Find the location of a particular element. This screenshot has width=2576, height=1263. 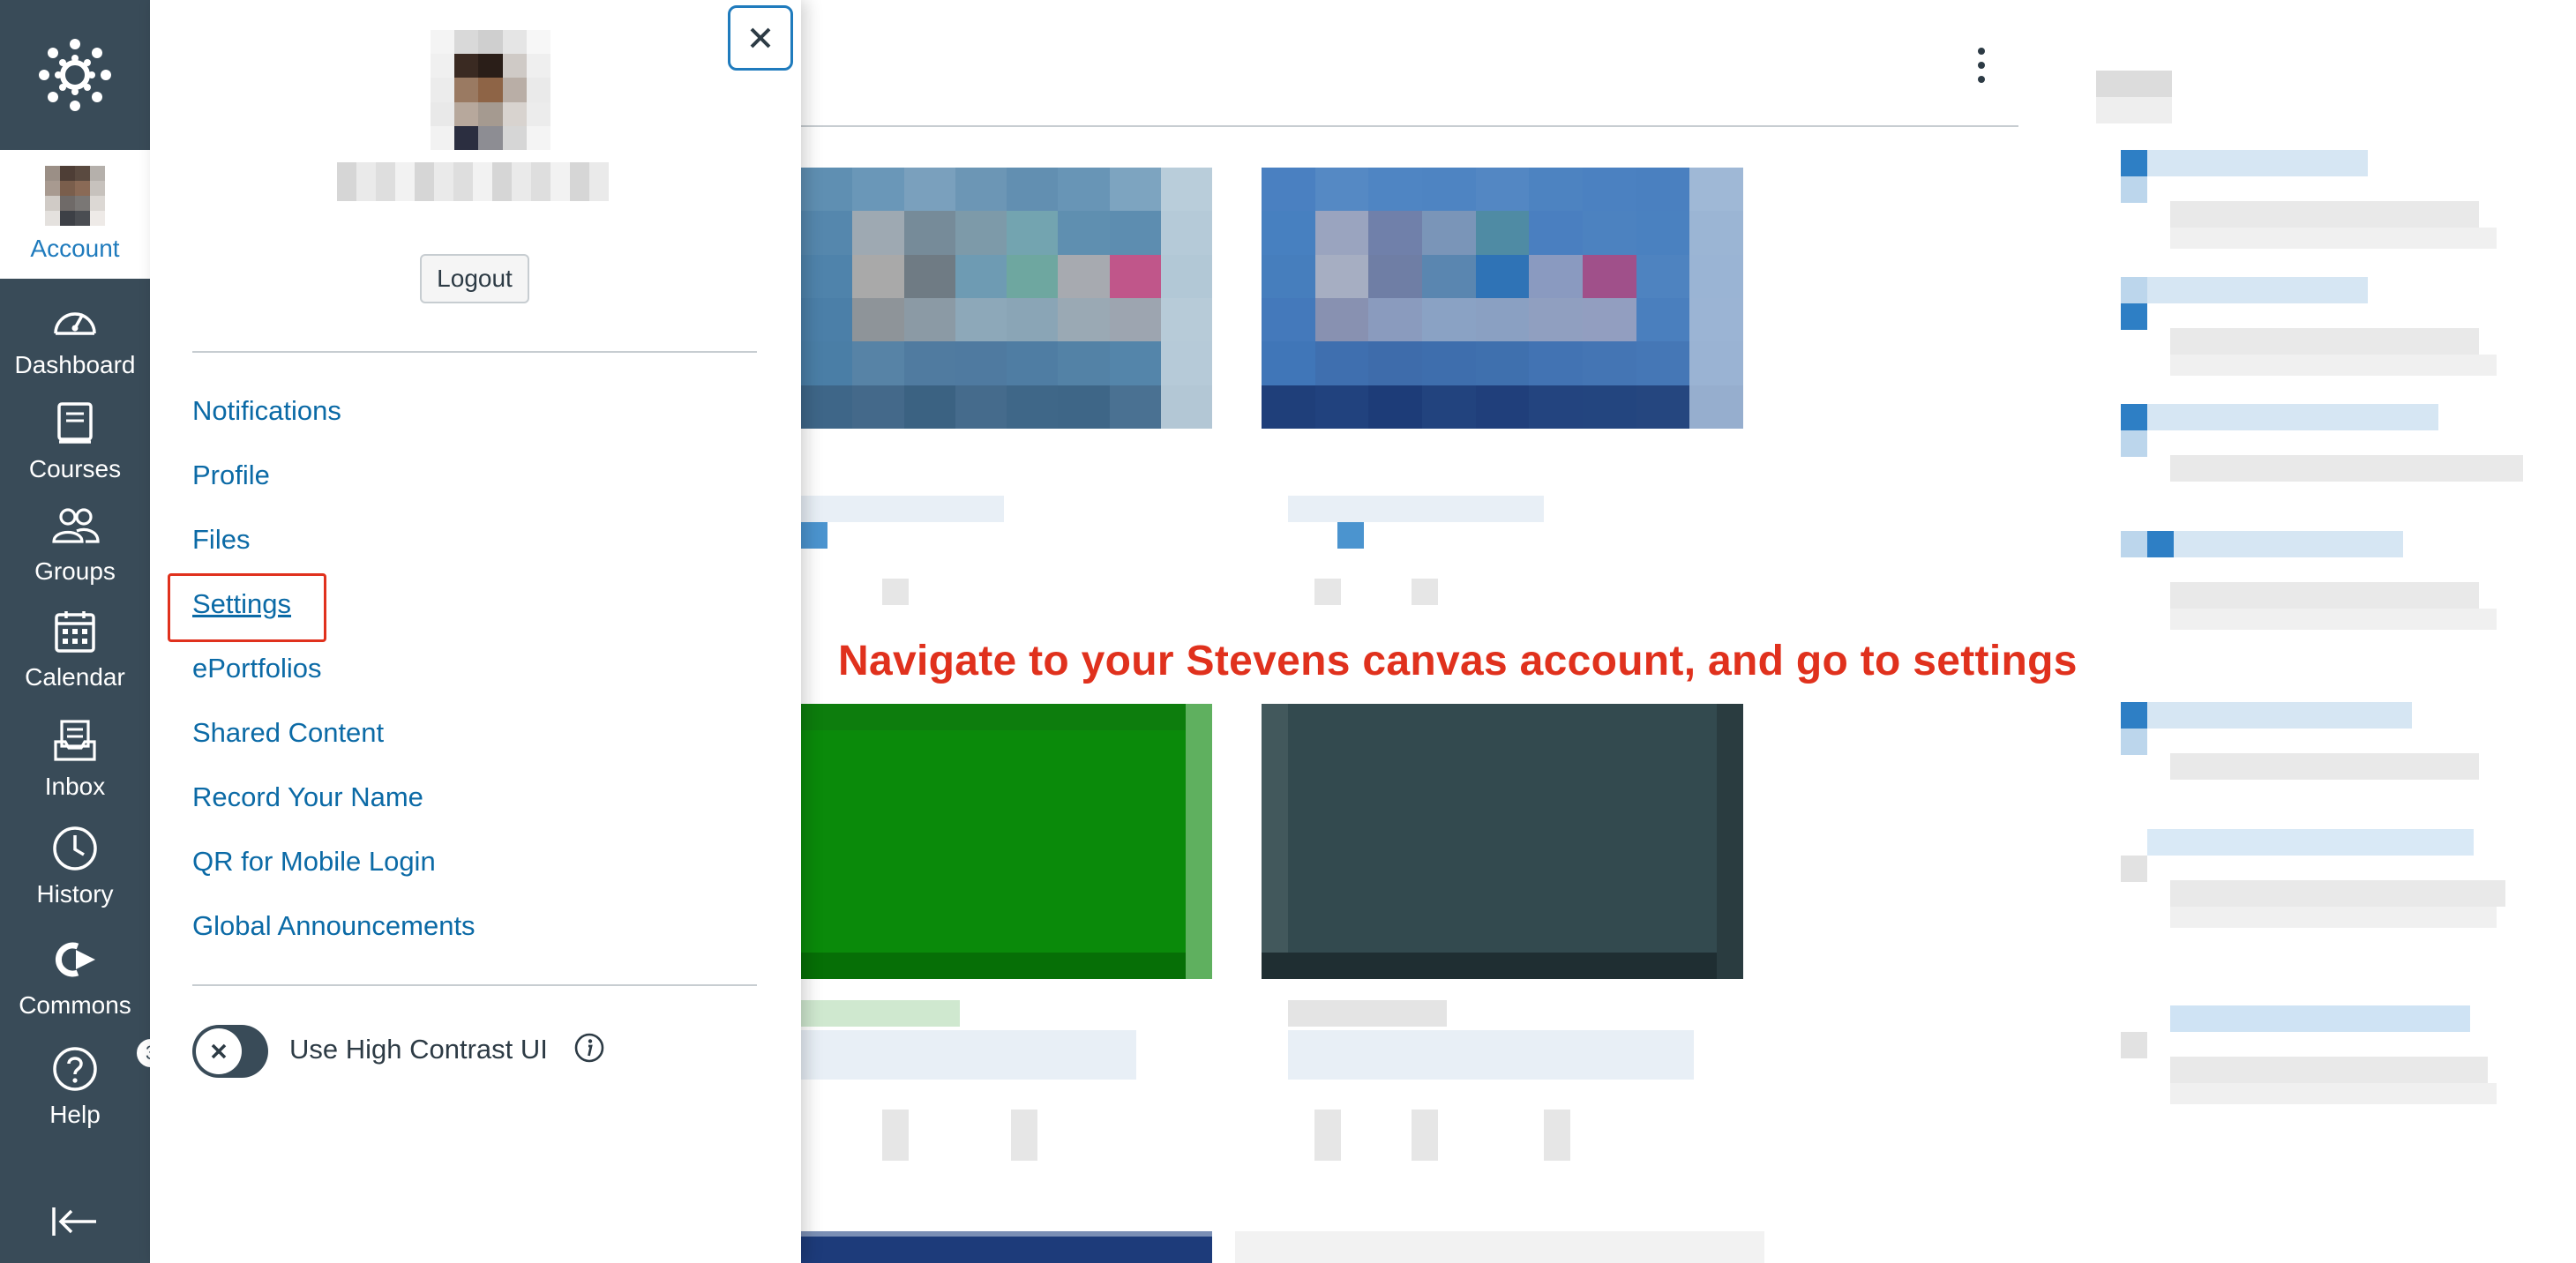

settings-highlight-box is located at coordinates (247, 607).